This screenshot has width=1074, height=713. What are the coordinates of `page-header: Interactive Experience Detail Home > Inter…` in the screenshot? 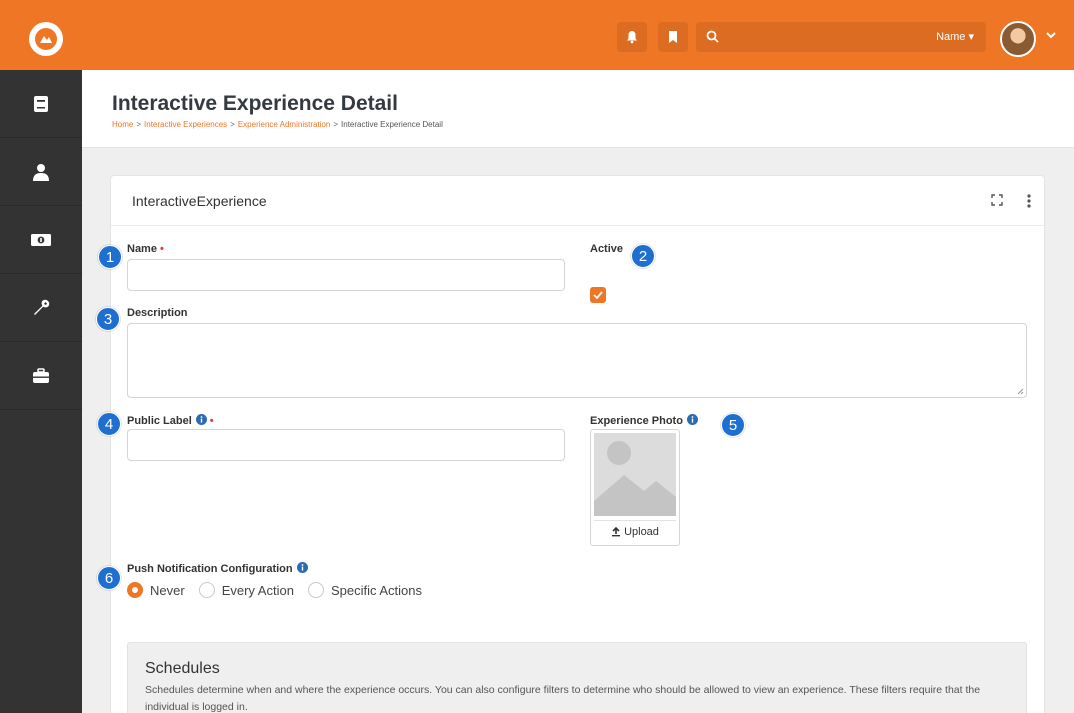 It's located at (578, 109).